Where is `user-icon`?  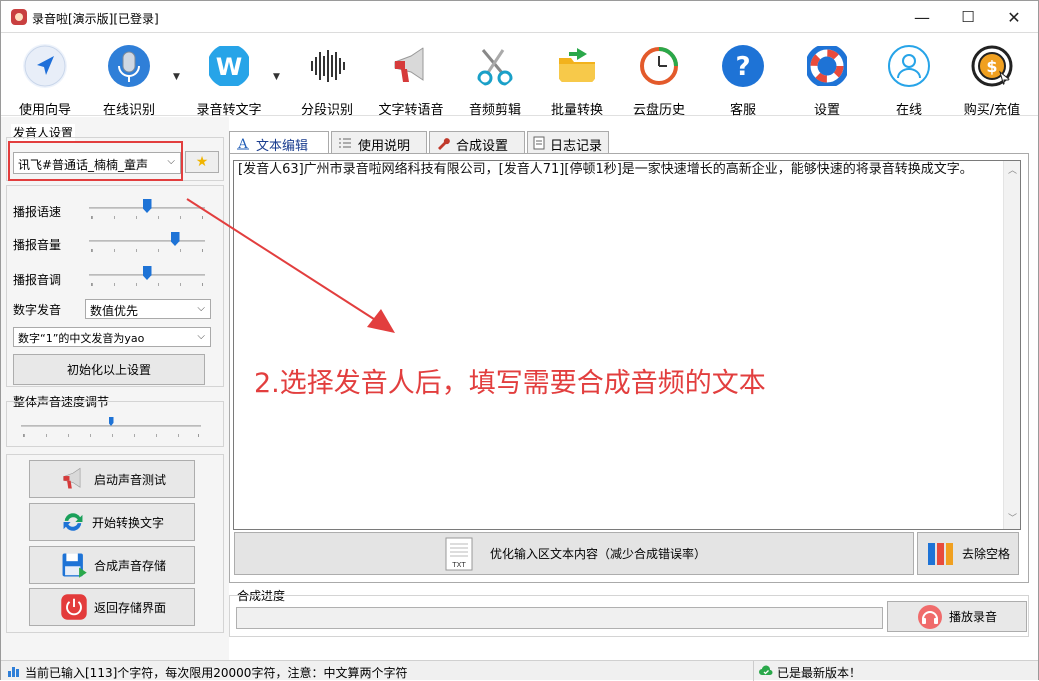 user-icon is located at coordinates (909, 66).